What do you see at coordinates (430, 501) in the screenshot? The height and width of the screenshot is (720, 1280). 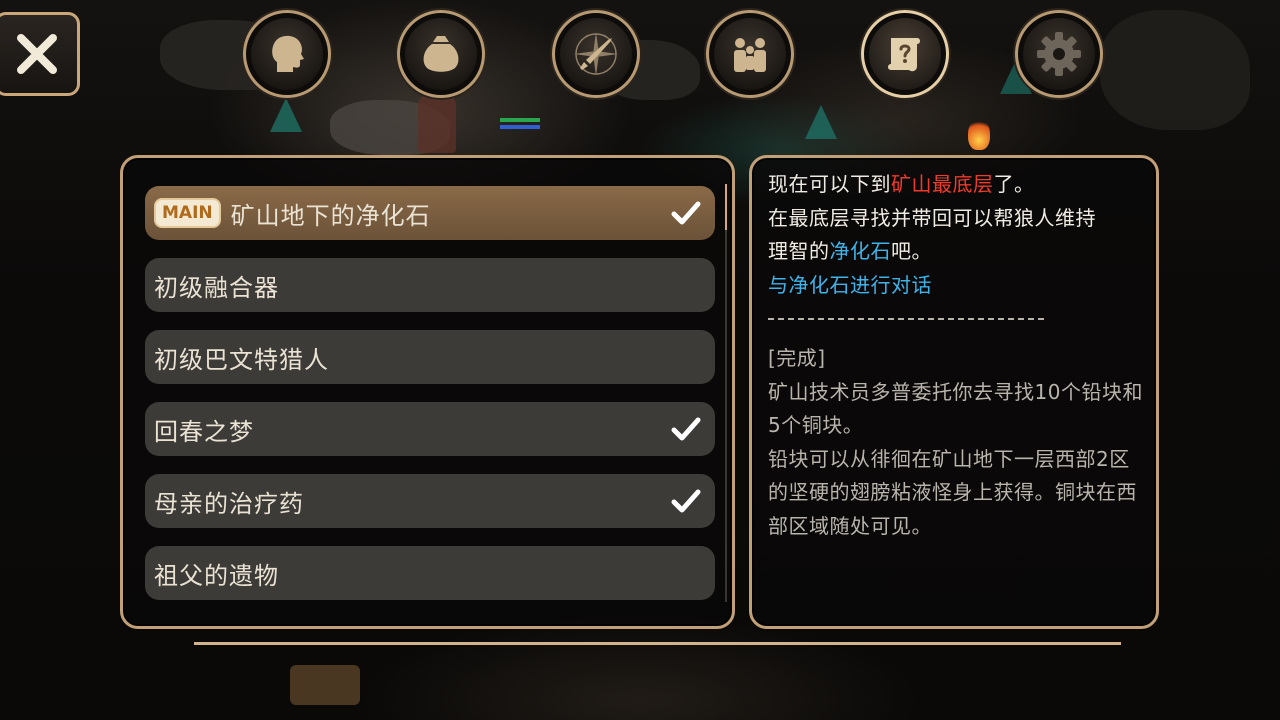 I see `quest-item-4: 母亲的治疗药` at bounding box center [430, 501].